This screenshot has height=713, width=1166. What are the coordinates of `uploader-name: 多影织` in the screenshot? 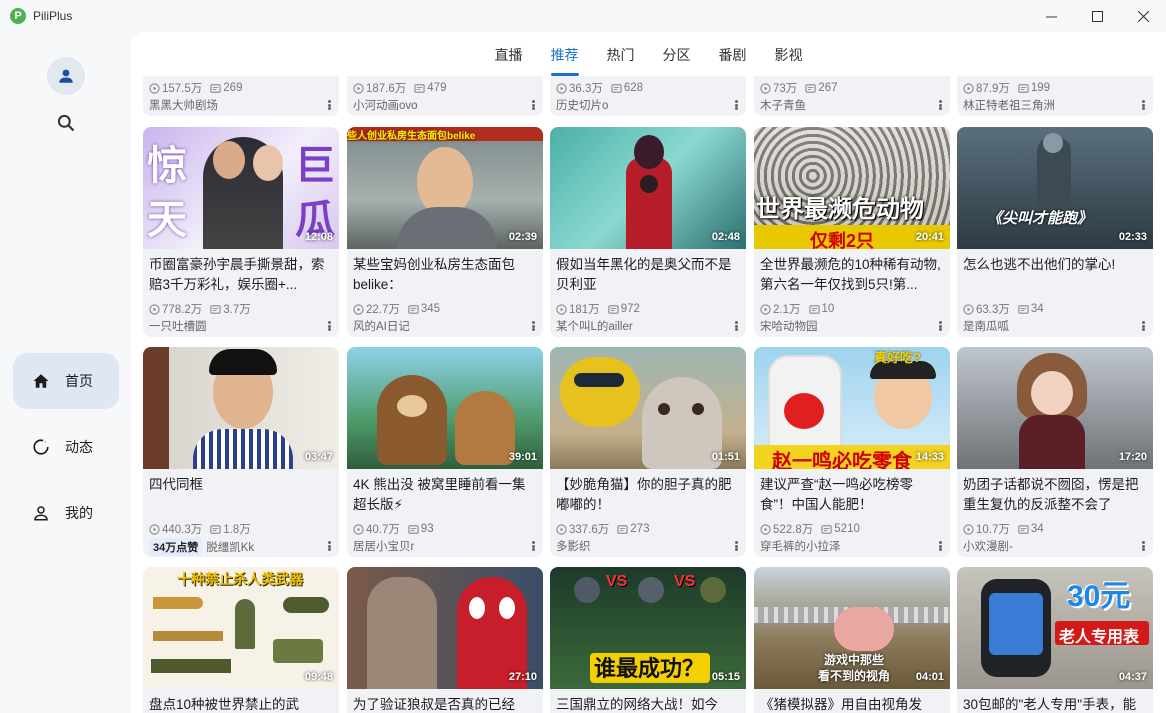 It's located at (573, 546).